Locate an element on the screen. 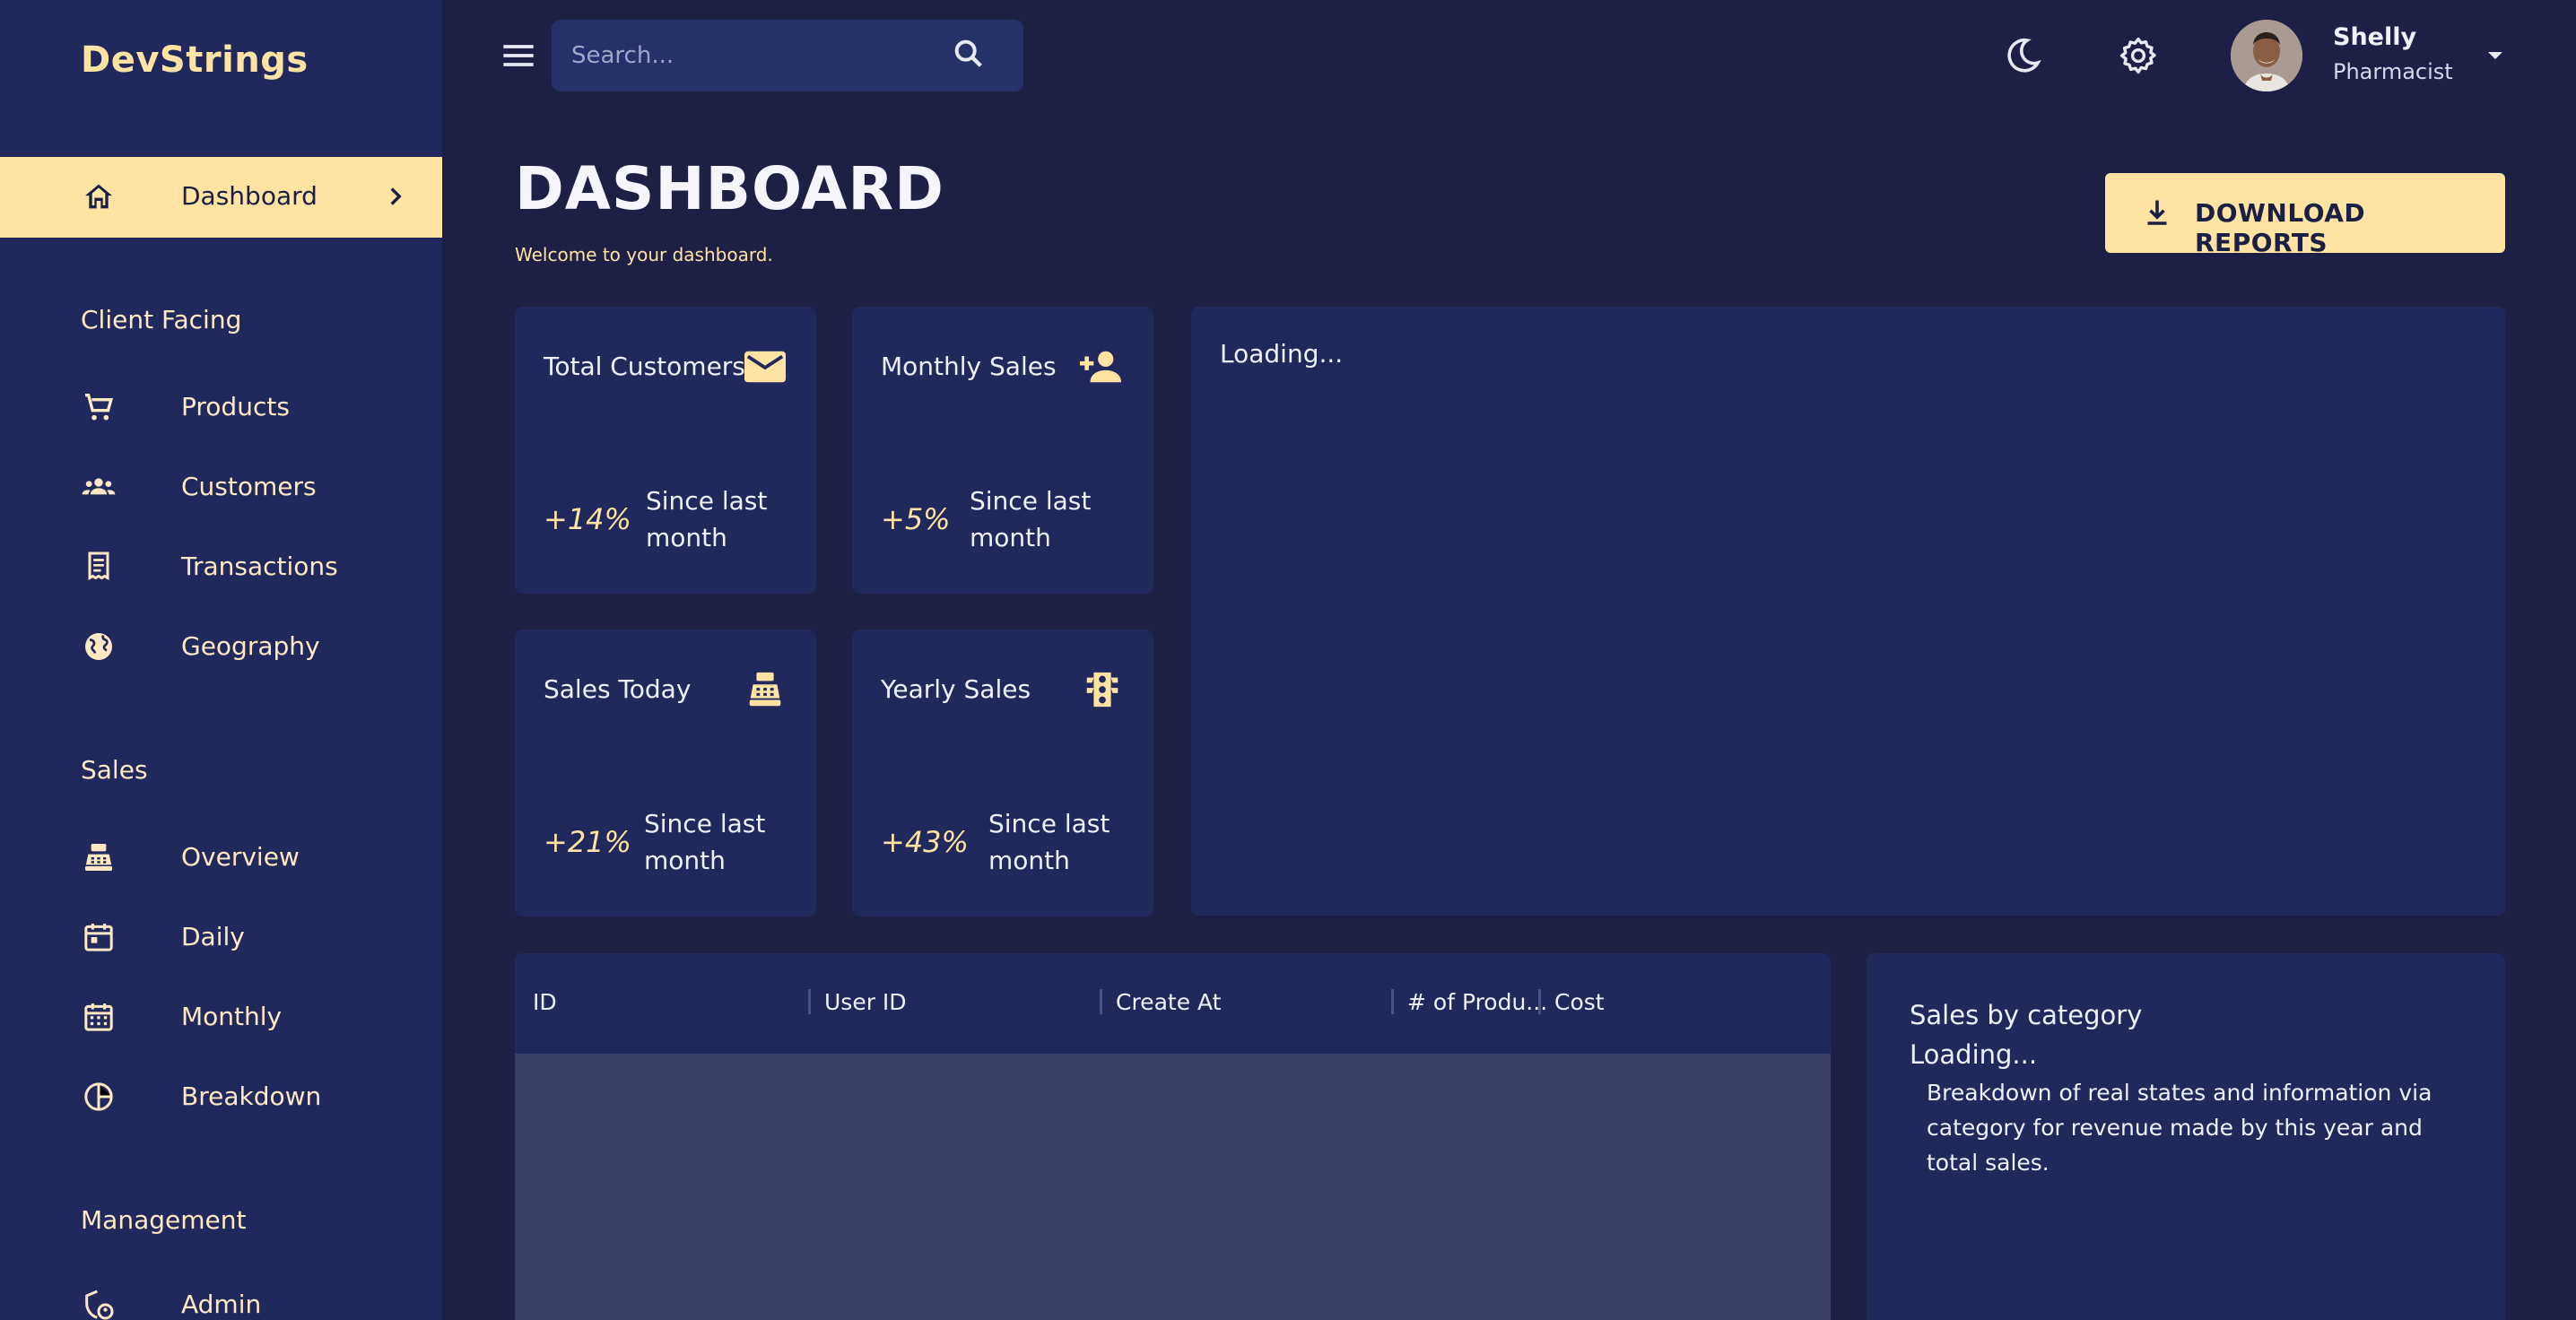 The image size is (2576, 1320). sidebar-item-admin: Admin is located at coordinates (221, 1297).